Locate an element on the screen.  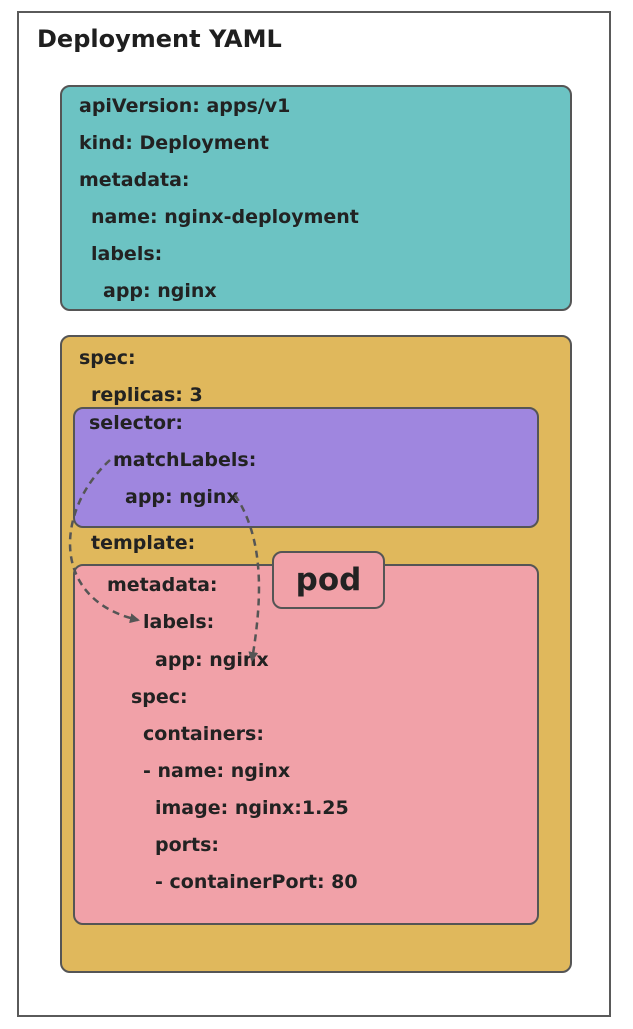
replicas-line: replicas: 3 is located at coordinates (147, 395).